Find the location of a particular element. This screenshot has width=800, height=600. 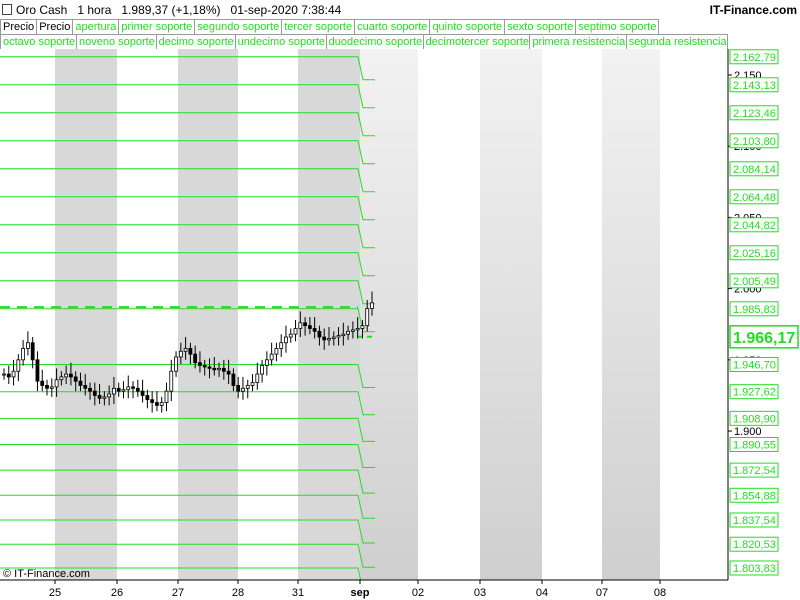

legend-item-octavo-soporte: octavo soporte is located at coordinates (38, 41).